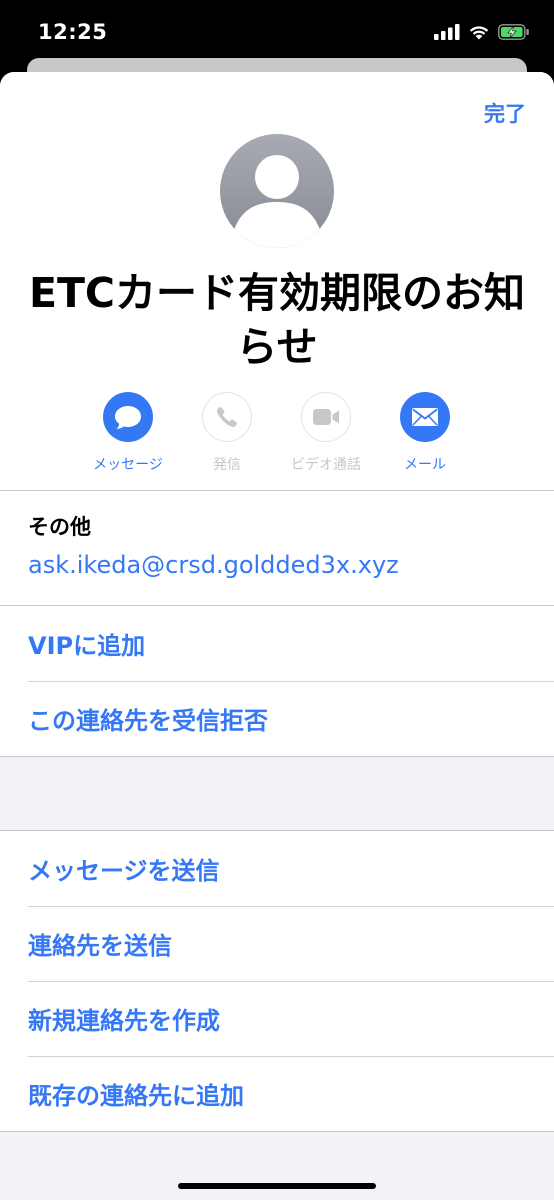 The height and width of the screenshot is (1200, 554). I want to click on email-field-label: その他, so click(59, 527).